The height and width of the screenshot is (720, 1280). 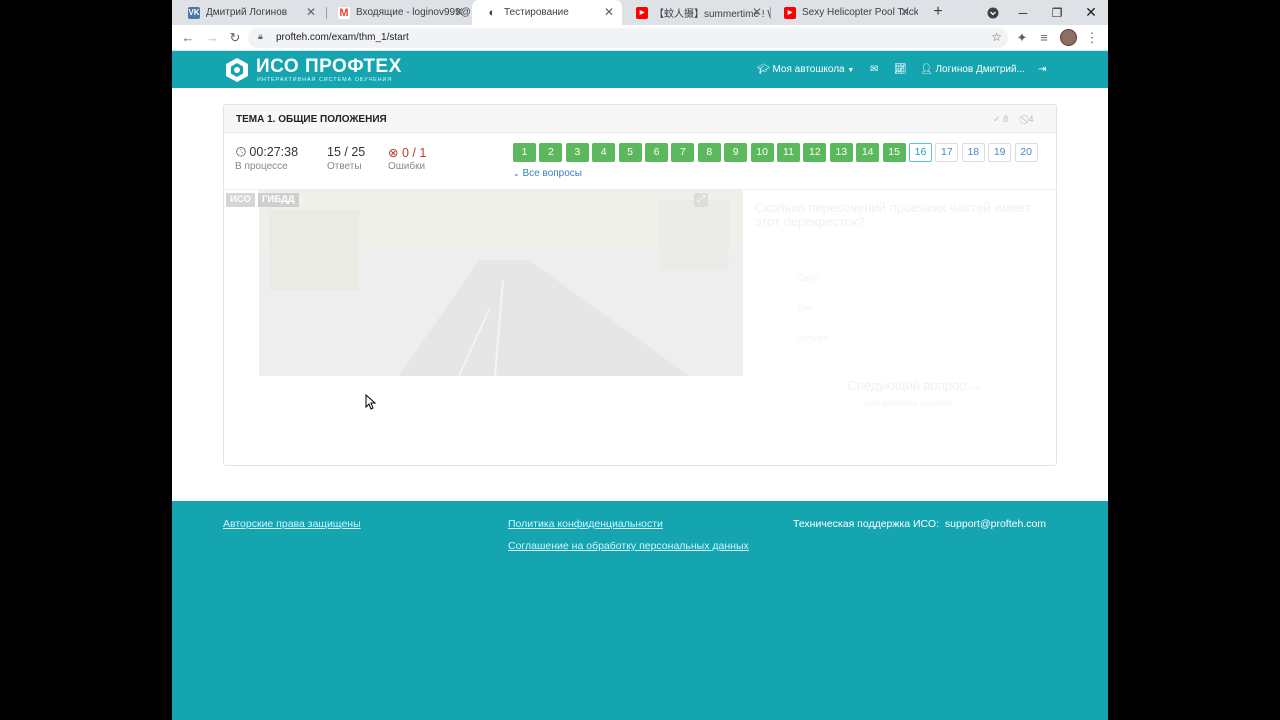 I want to click on tab-vk: VK Дмитрий Логинов ✕, so click(x=249, y=12).